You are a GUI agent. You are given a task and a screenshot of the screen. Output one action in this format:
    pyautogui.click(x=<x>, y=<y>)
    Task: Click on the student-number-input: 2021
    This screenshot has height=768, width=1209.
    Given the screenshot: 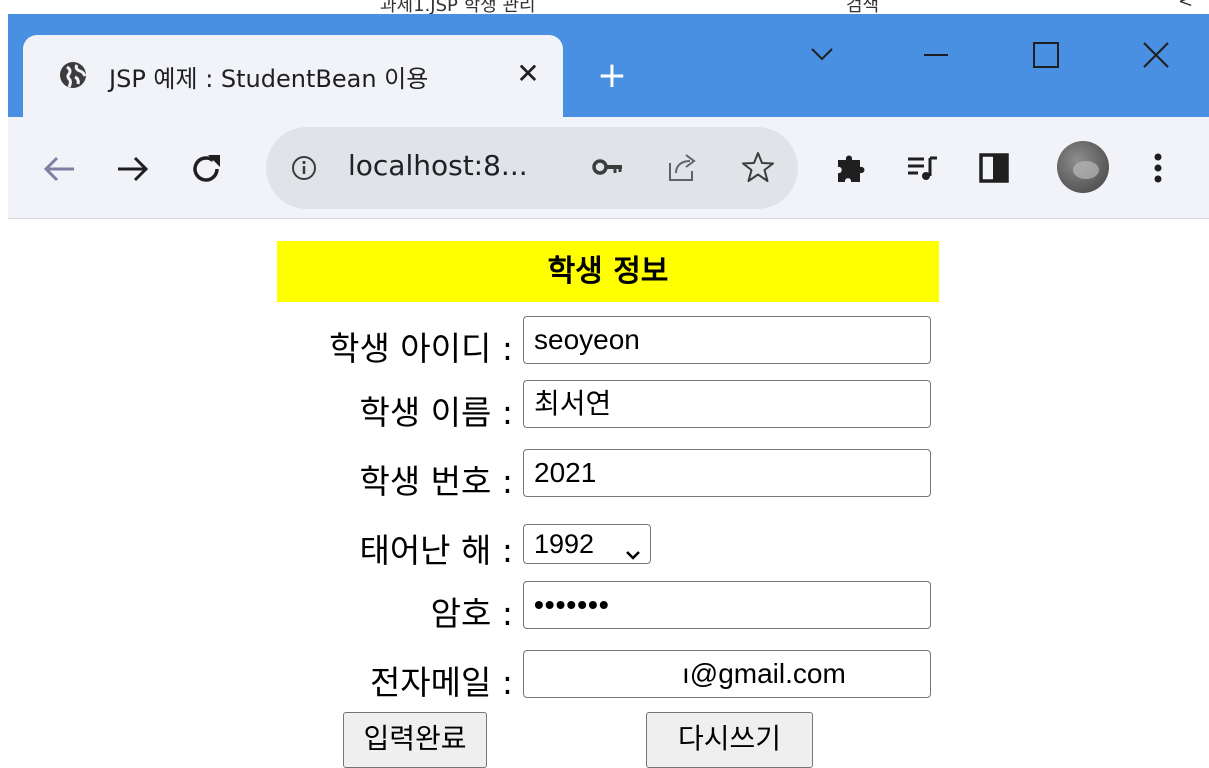 What is the action you would take?
    pyautogui.click(x=727, y=473)
    